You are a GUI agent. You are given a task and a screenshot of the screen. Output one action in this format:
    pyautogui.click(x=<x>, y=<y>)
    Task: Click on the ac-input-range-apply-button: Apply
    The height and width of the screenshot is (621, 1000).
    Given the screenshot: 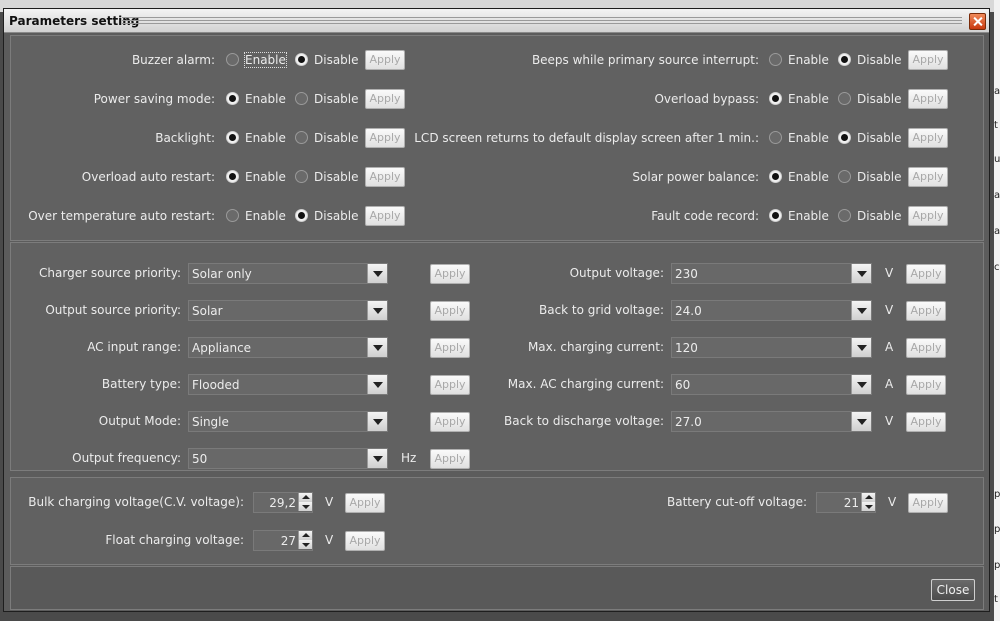 What is the action you would take?
    pyautogui.click(x=450, y=348)
    